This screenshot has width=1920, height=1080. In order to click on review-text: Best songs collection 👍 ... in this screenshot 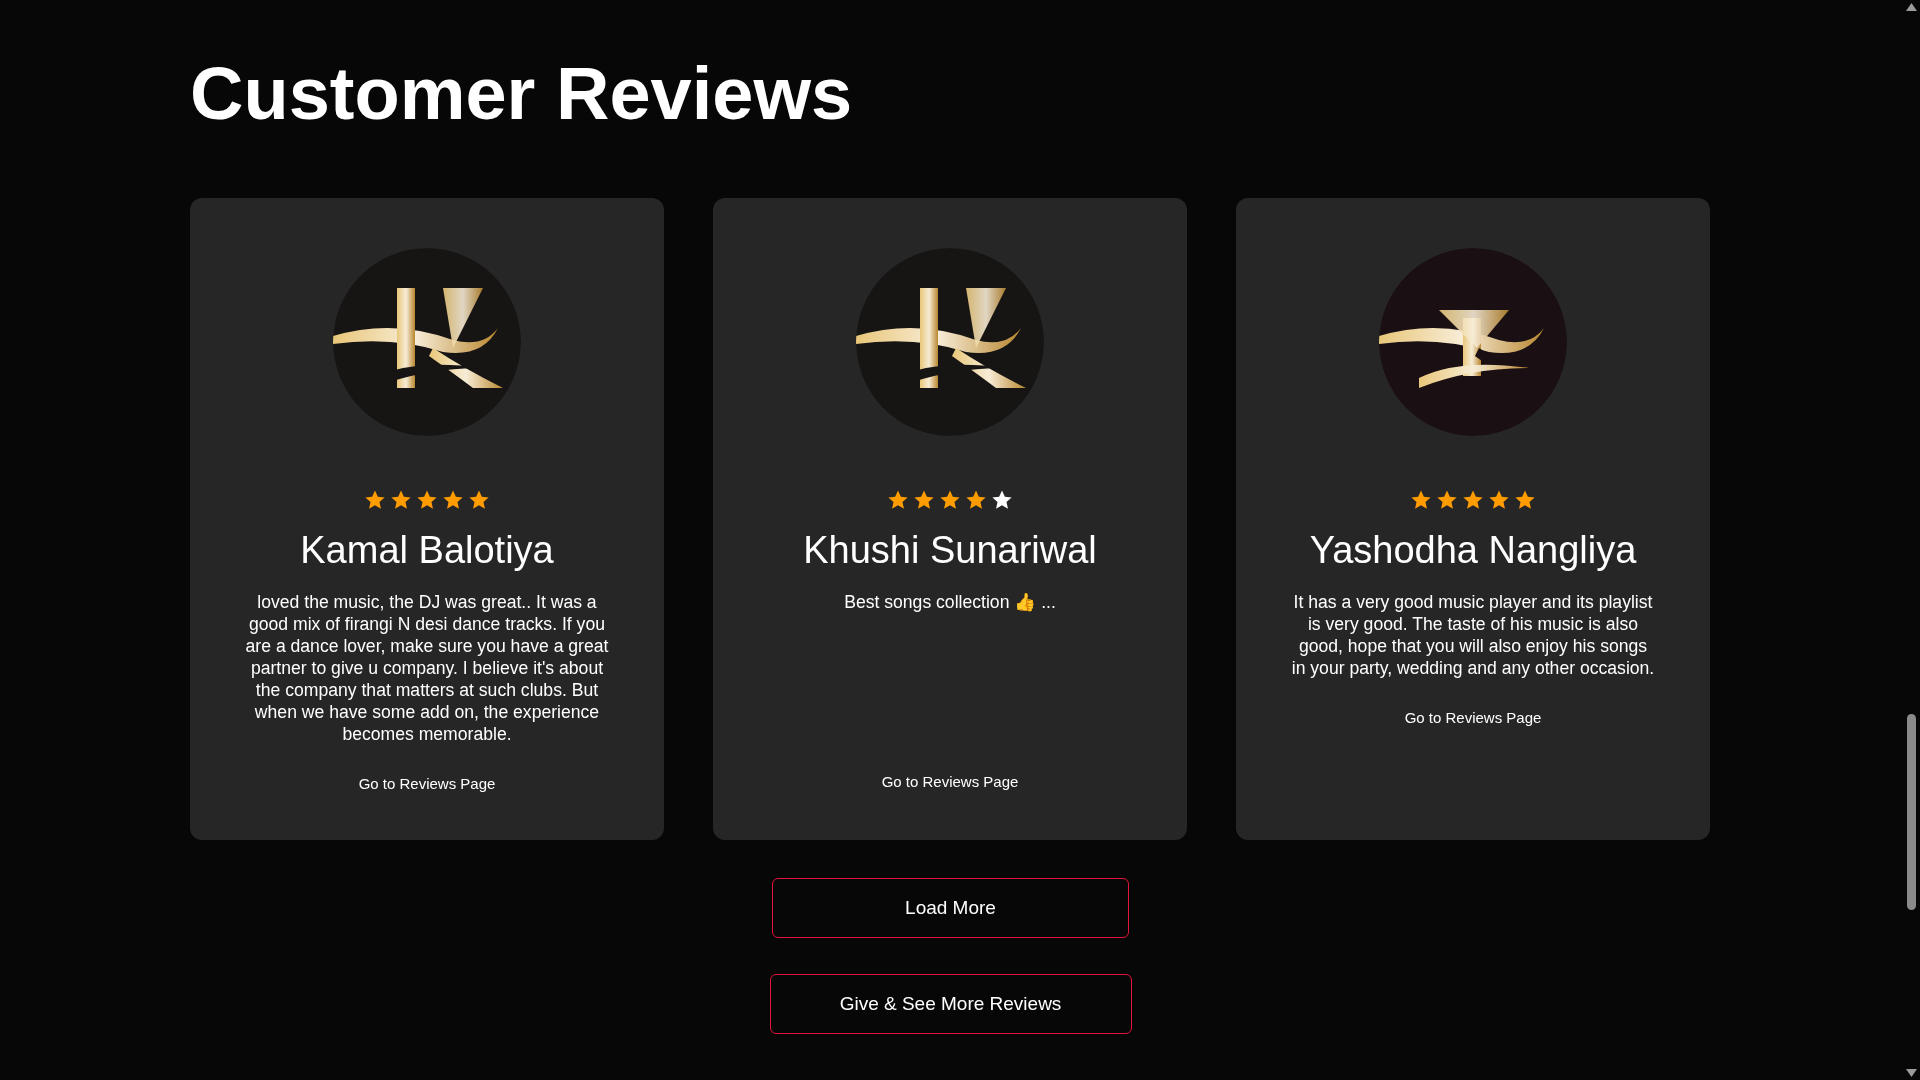, I will do `click(950, 602)`.